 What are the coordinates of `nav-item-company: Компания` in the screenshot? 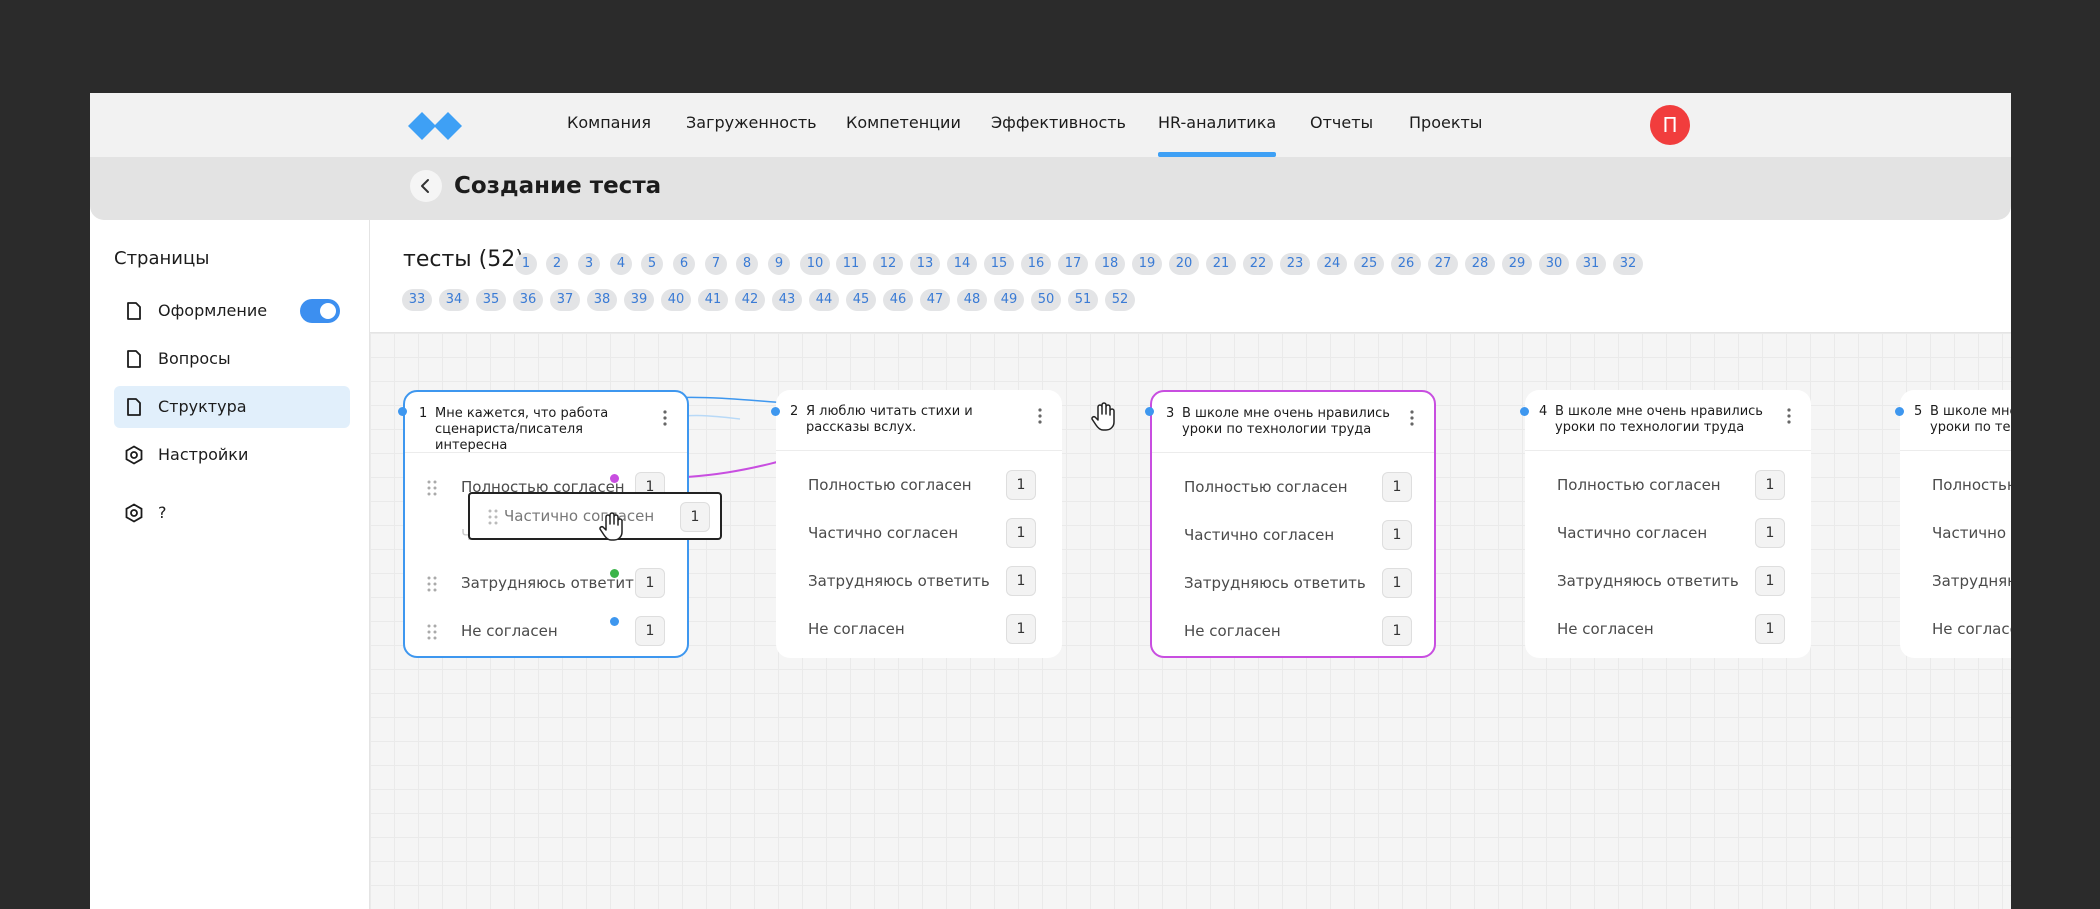 It's located at (609, 135).